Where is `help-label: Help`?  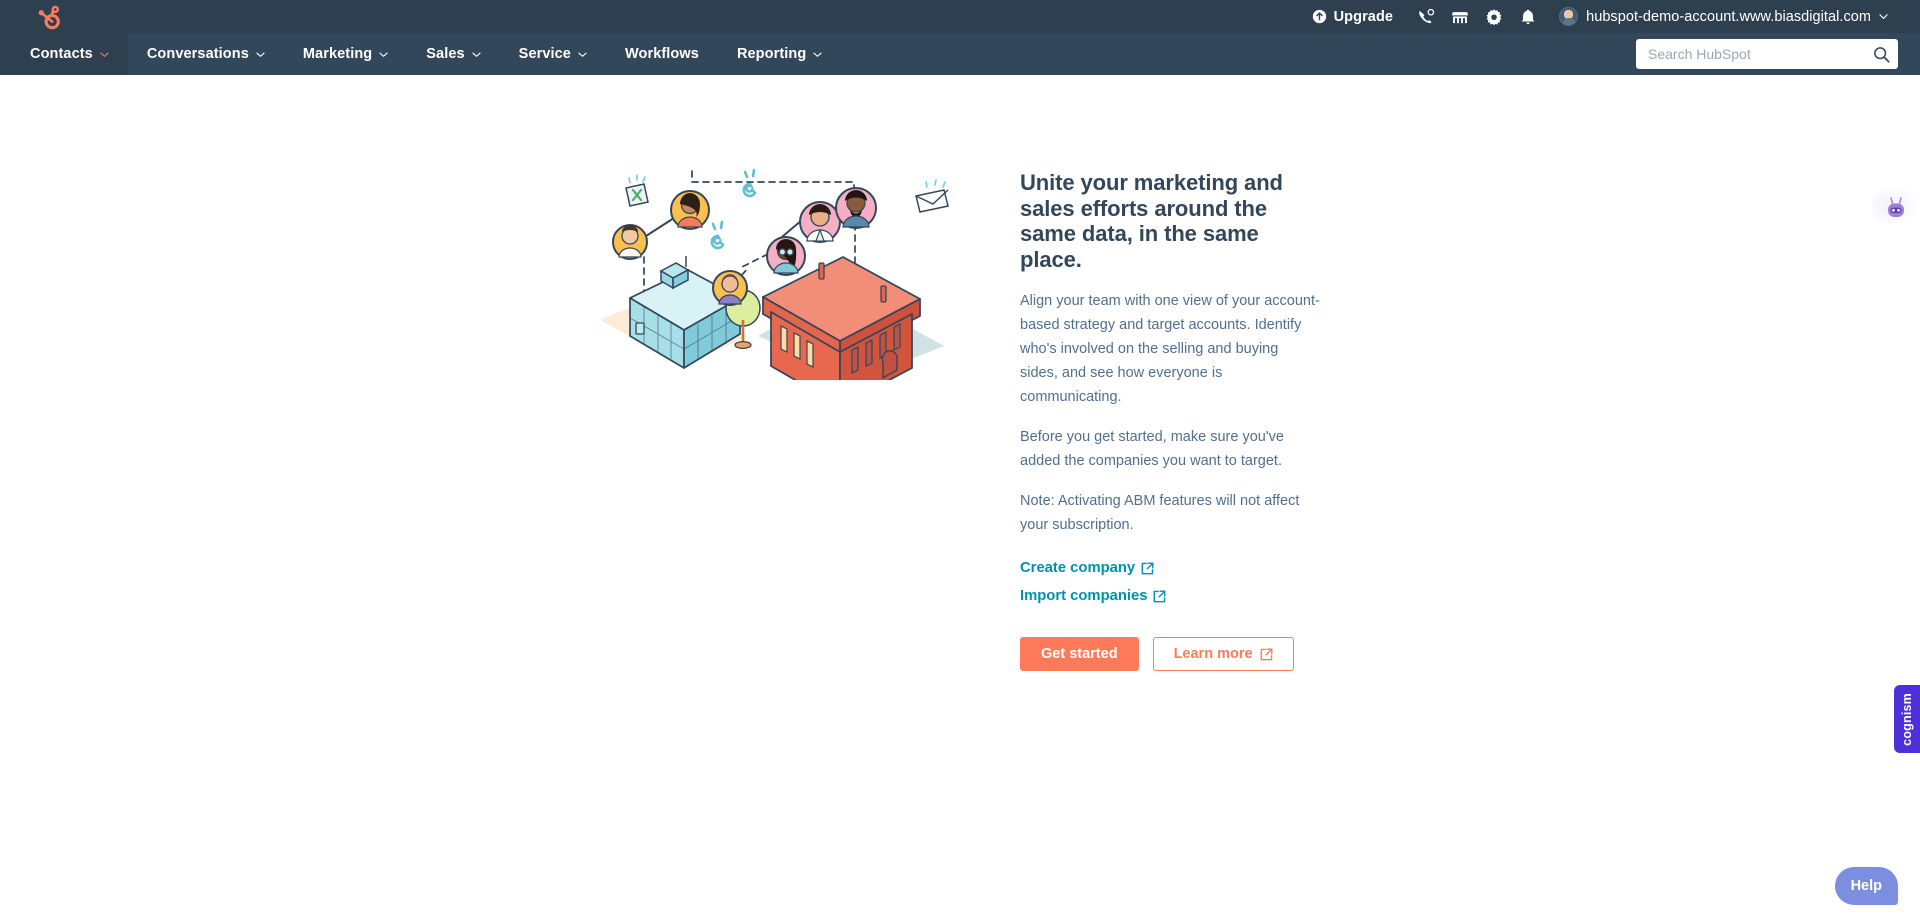
help-label: Help is located at coordinates (1866, 886).